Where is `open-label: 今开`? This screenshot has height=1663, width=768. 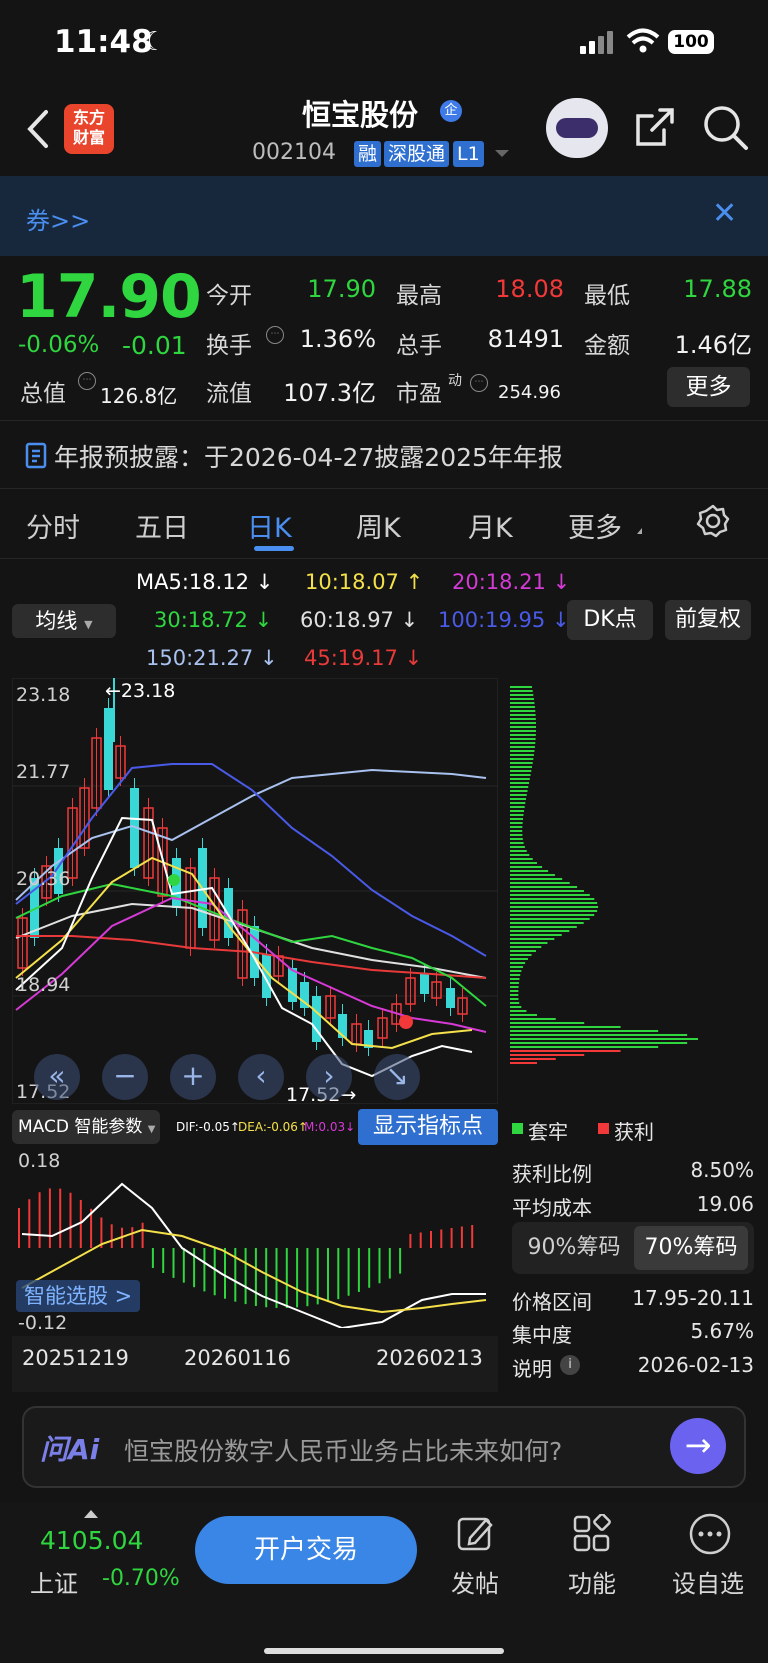
open-label: 今开 is located at coordinates (229, 296).